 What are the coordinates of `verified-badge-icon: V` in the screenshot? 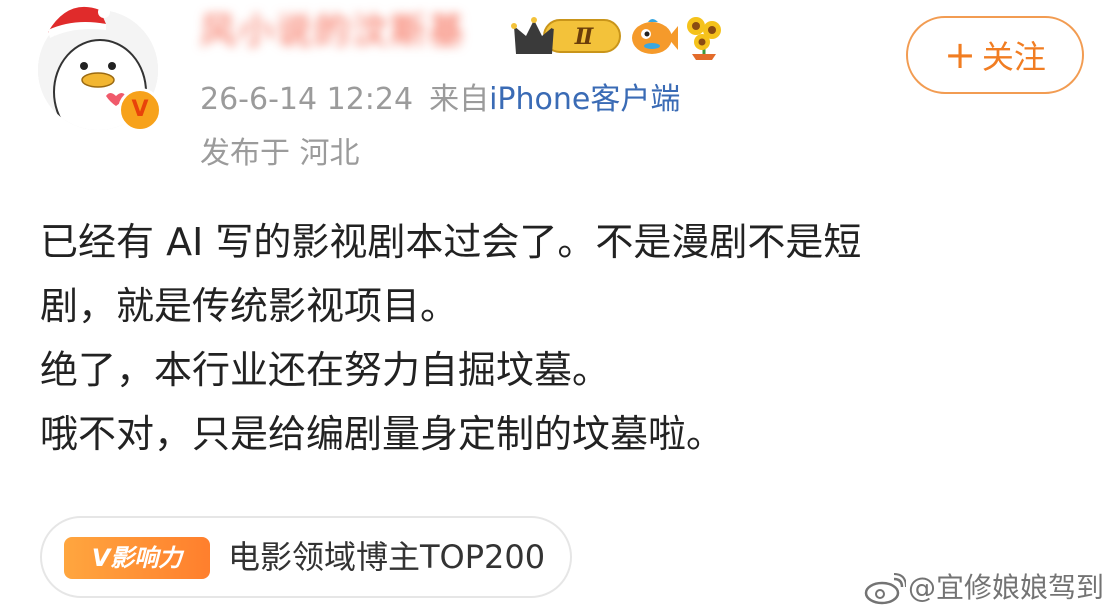 It's located at (140, 110).